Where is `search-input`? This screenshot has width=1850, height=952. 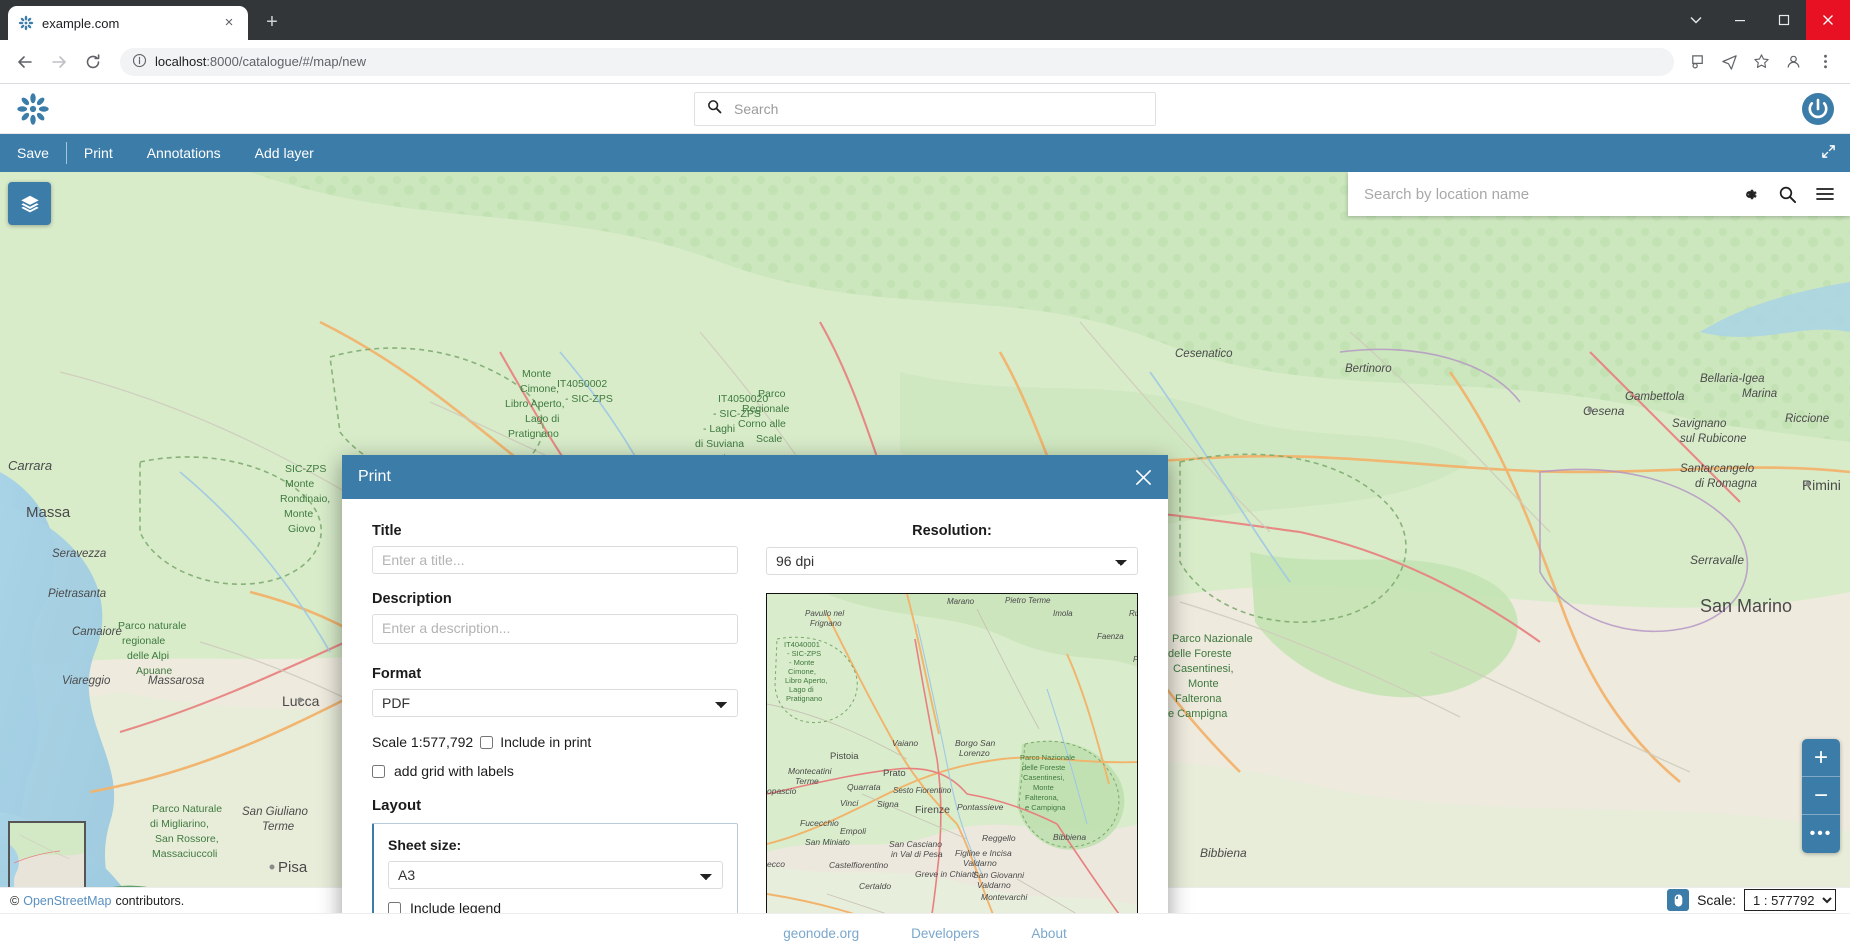
search-input is located at coordinates (937, 108).